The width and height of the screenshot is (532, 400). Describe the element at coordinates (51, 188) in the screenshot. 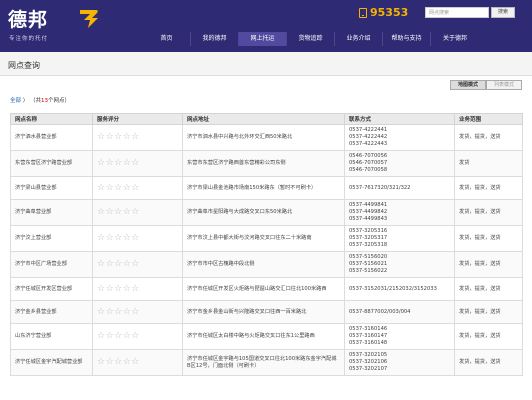

I see `outlet-name: 济宁梁山县营业部` at that location.